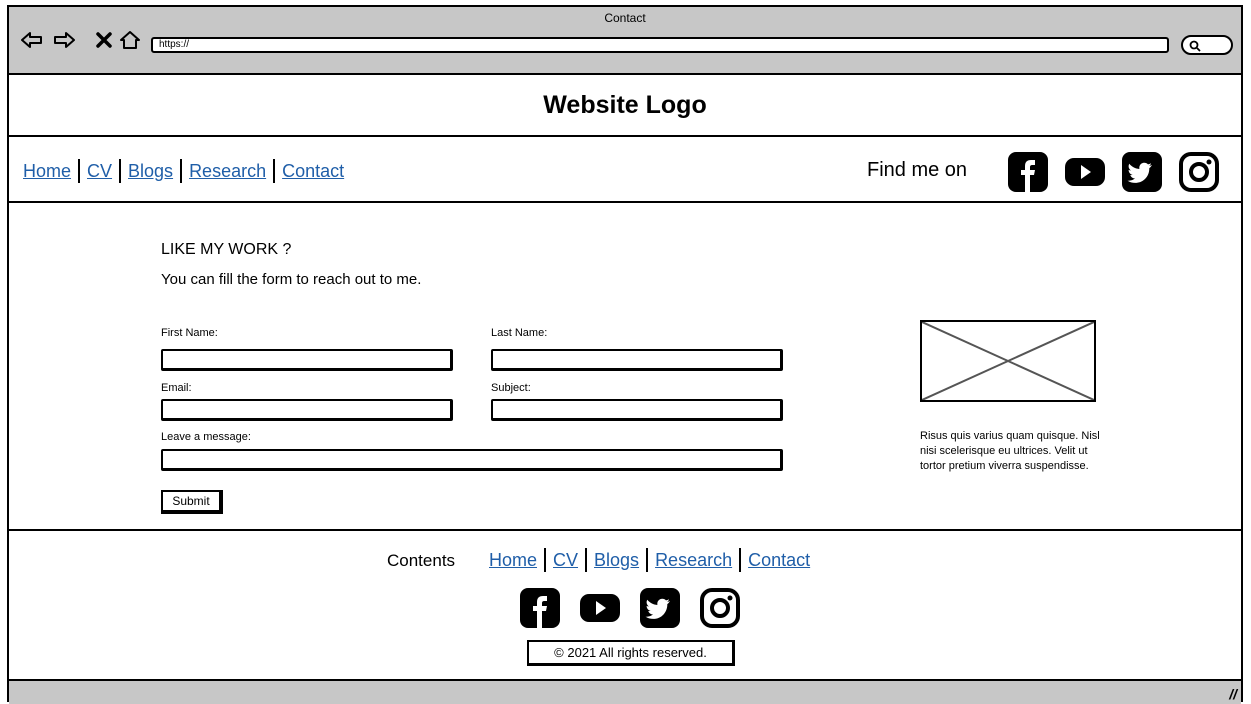 The height and width of the screenshot is (704, 1251). I want to click on search-button, so click(1207, 45).